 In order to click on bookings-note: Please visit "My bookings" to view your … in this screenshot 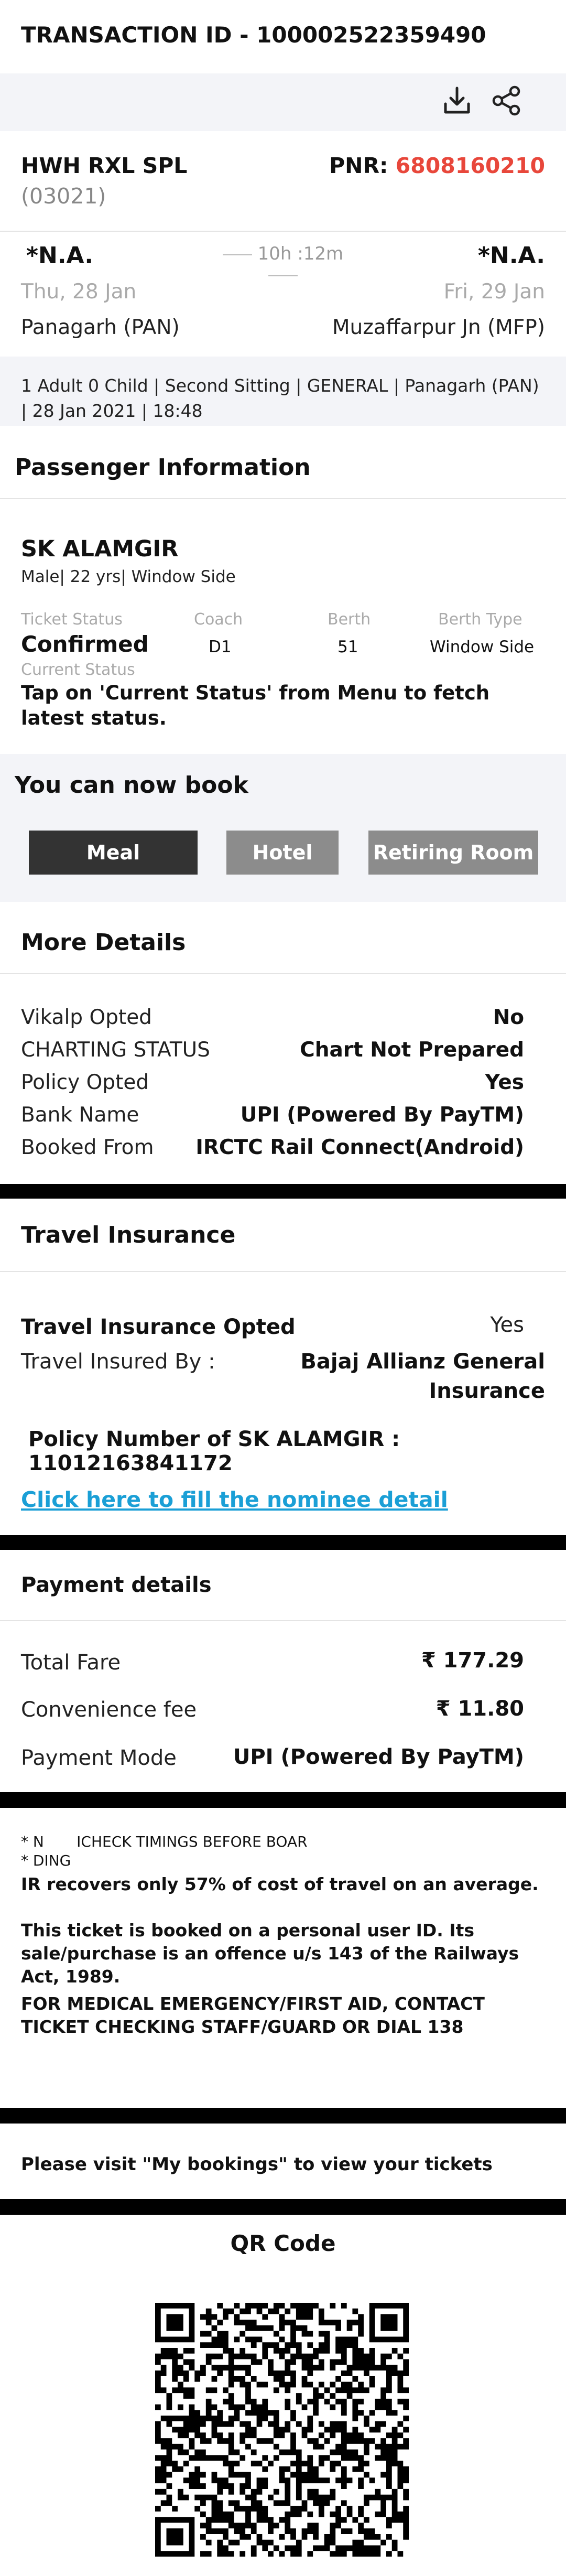, I will do `click(257, 2164)`.